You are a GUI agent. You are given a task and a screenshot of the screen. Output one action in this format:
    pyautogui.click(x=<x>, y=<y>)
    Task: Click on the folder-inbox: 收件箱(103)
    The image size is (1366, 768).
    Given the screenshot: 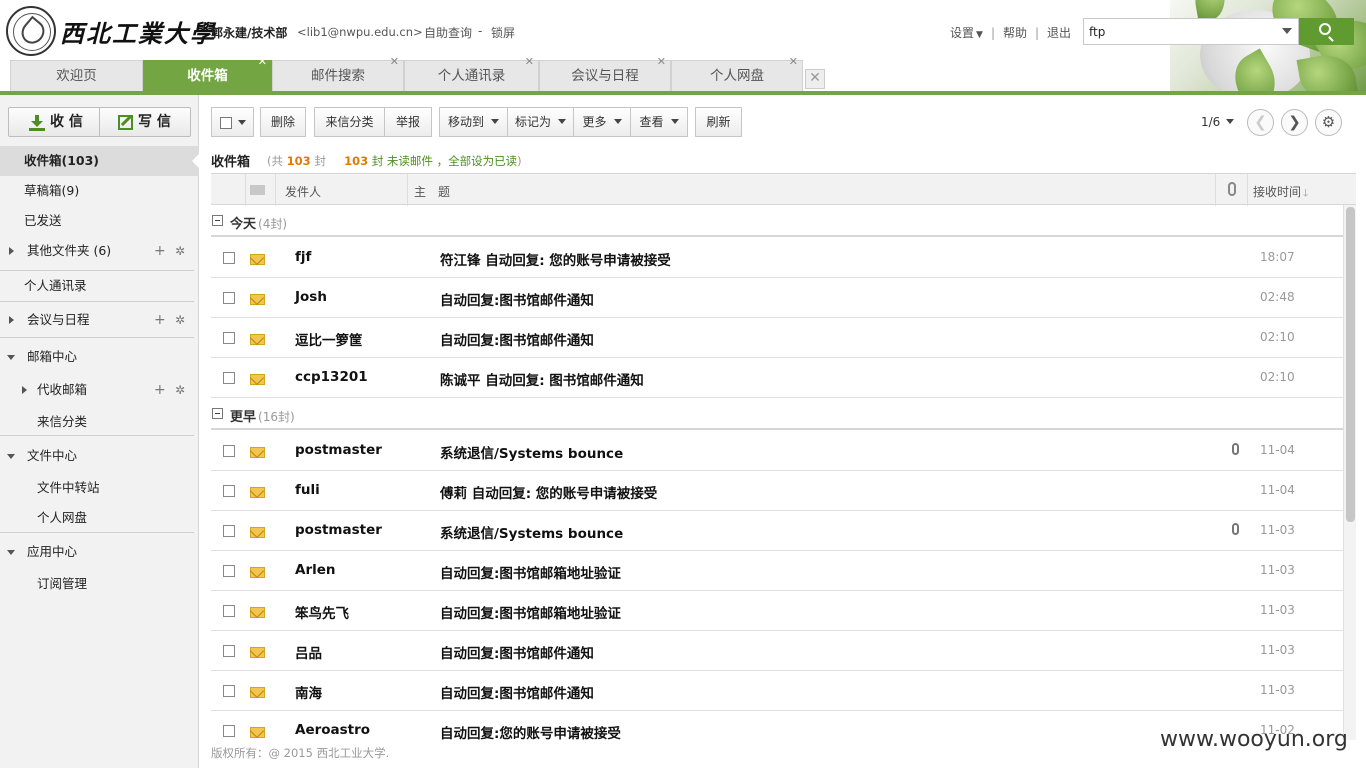 What is the action you would take?
    pyautogui.click(x=100, y=161)
    